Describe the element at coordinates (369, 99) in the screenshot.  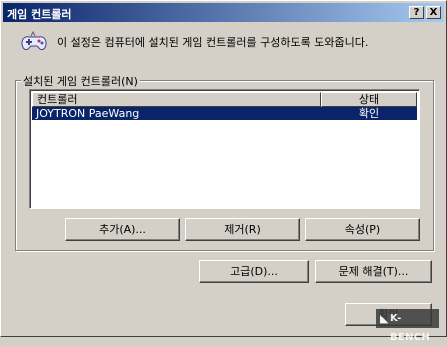
I see `column-header-status: 상태` at that location.